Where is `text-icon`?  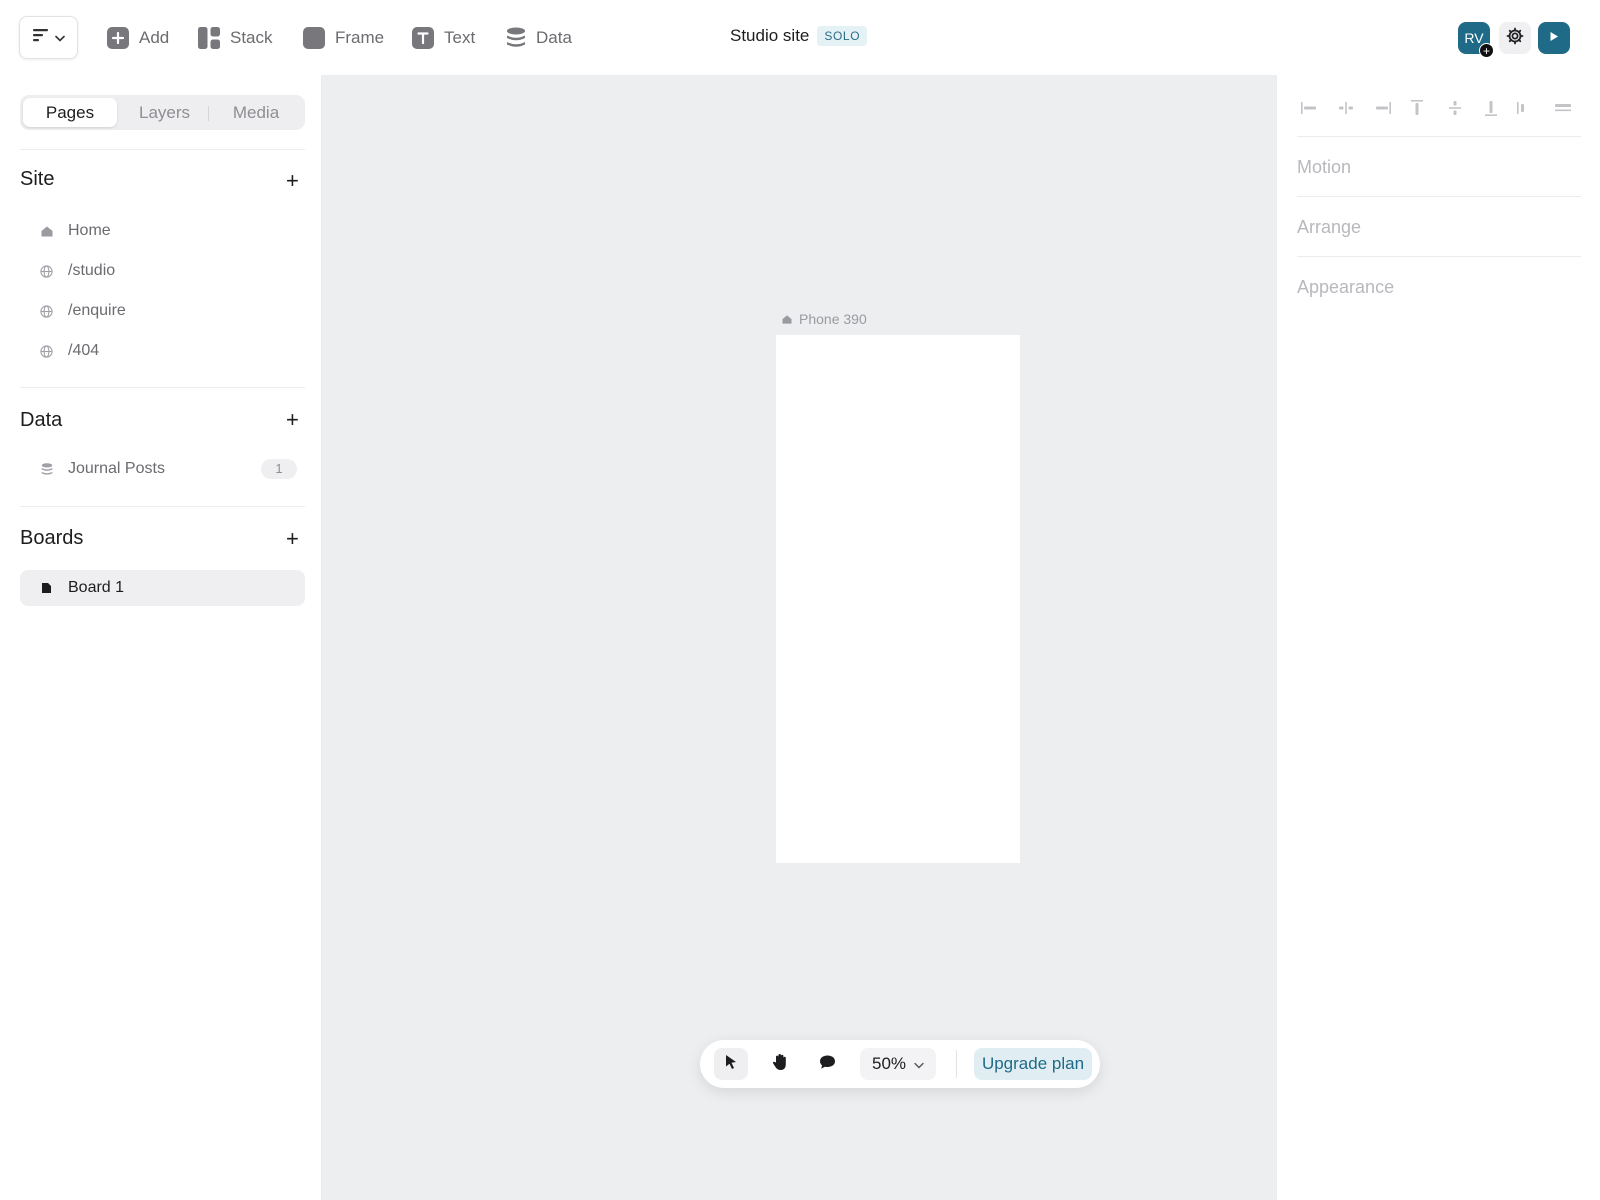
text-icon is located at coordinates (423, 38).